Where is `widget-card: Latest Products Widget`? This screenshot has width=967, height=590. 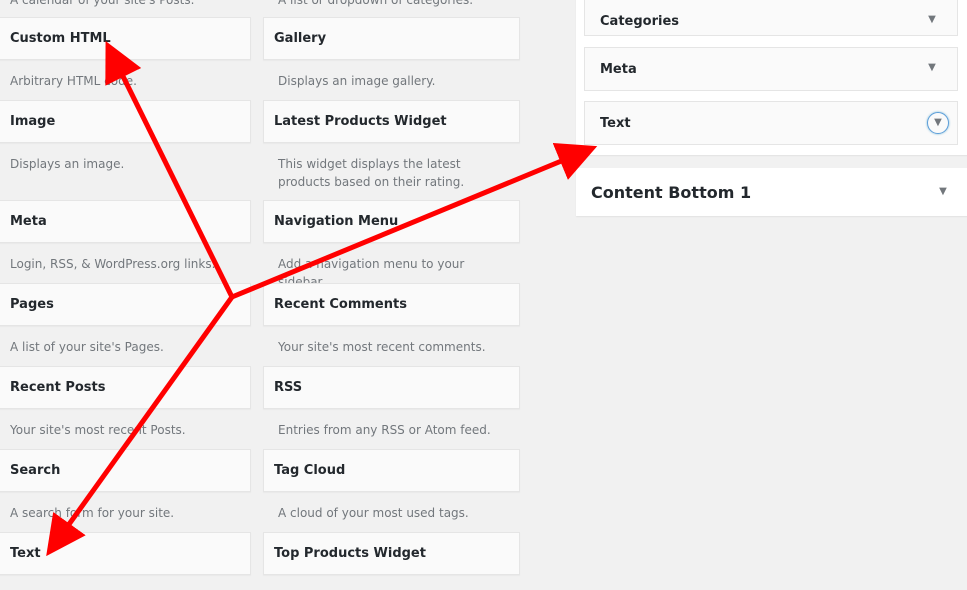 widget-card: Latest Products Widget is located at coordinates (391, 121).